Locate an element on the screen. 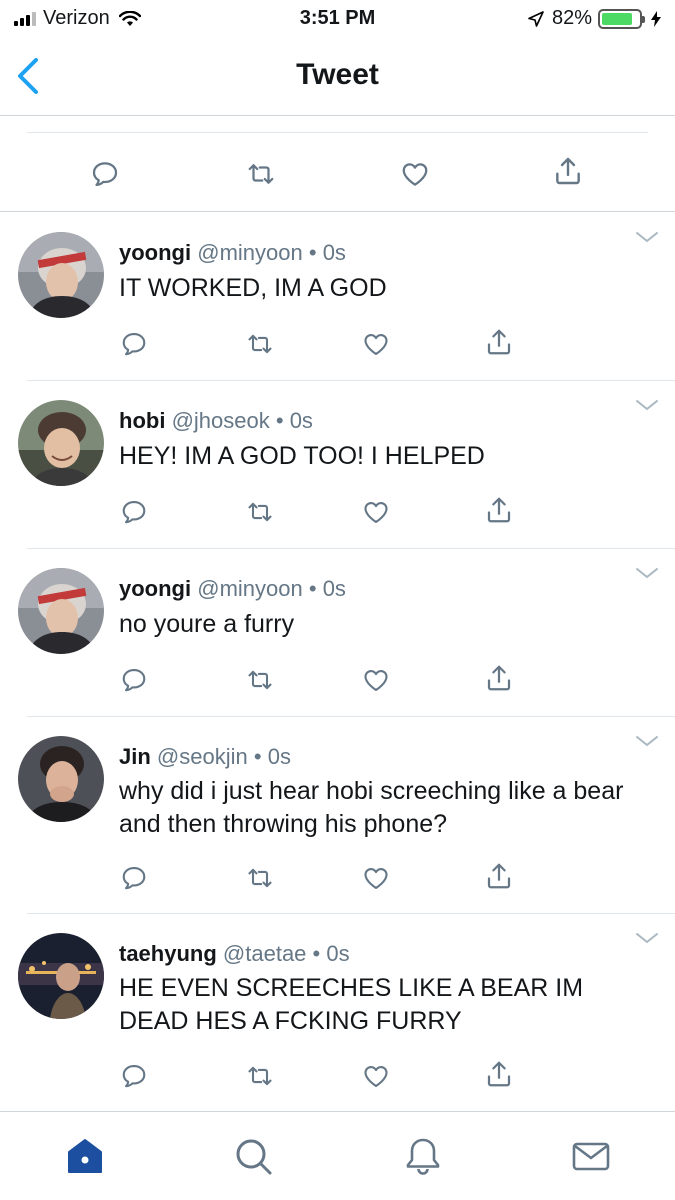  tab-home is located at coordinates (85, 1156).